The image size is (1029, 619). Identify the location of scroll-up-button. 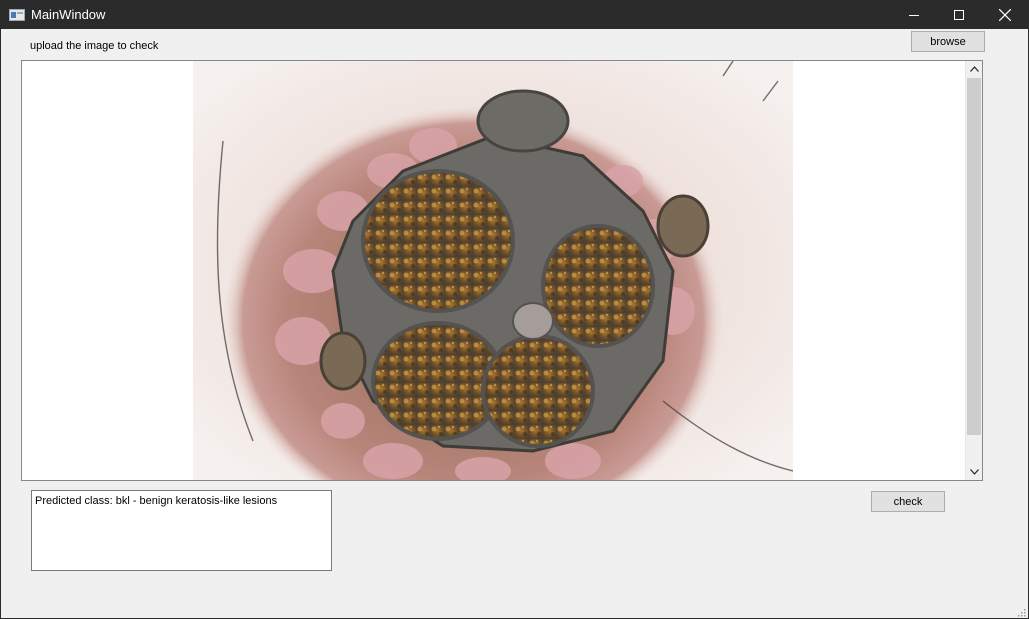
(974, 69).